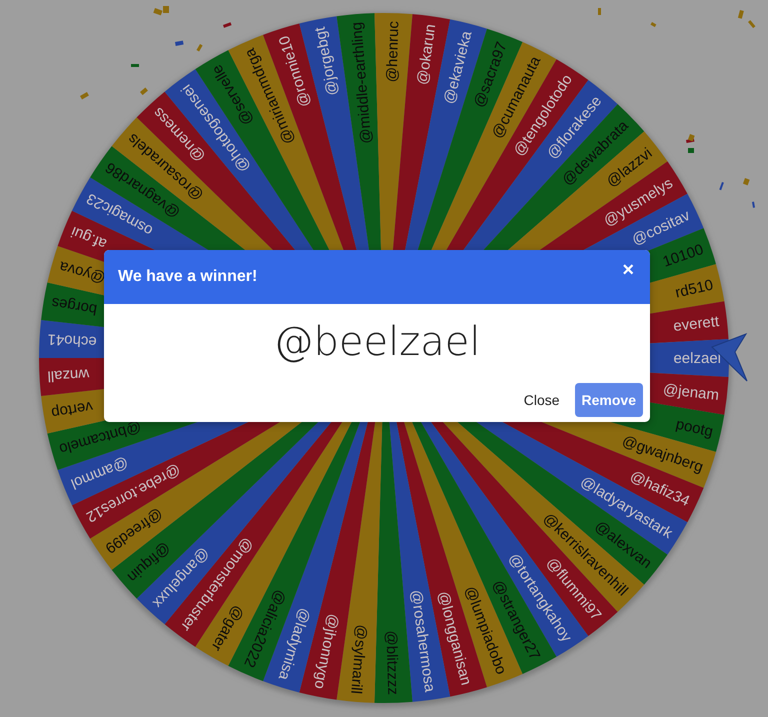 Image resolution: width=768 pixels, height=717 pixels. Describe the element at coordinates (392, 663) in the screenshot. I see `segment-label: @blitzzzz` at that location.